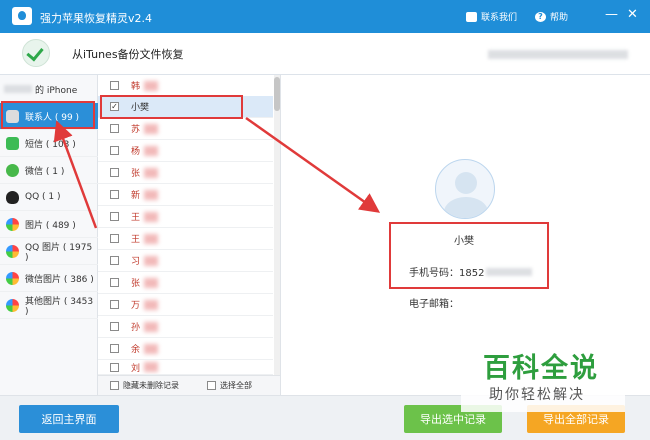 This screenshot has height=440, width=650. I want to click on photos-icon, so click(12, 224).